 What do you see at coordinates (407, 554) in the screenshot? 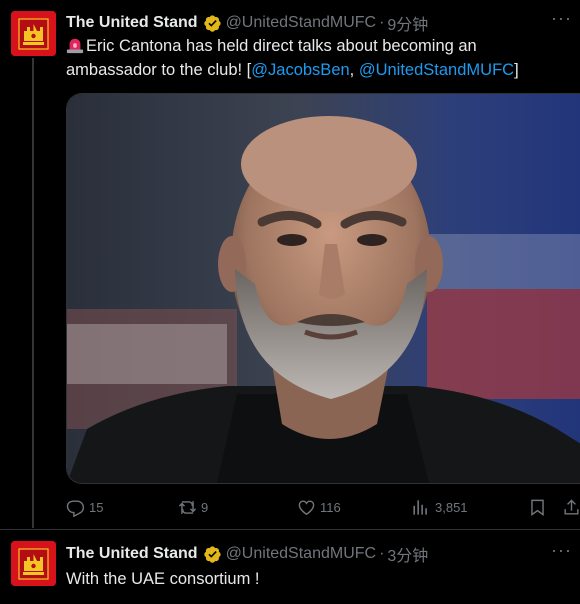
I see `timestamp: 3分钟` at bounding box center [407, 554].